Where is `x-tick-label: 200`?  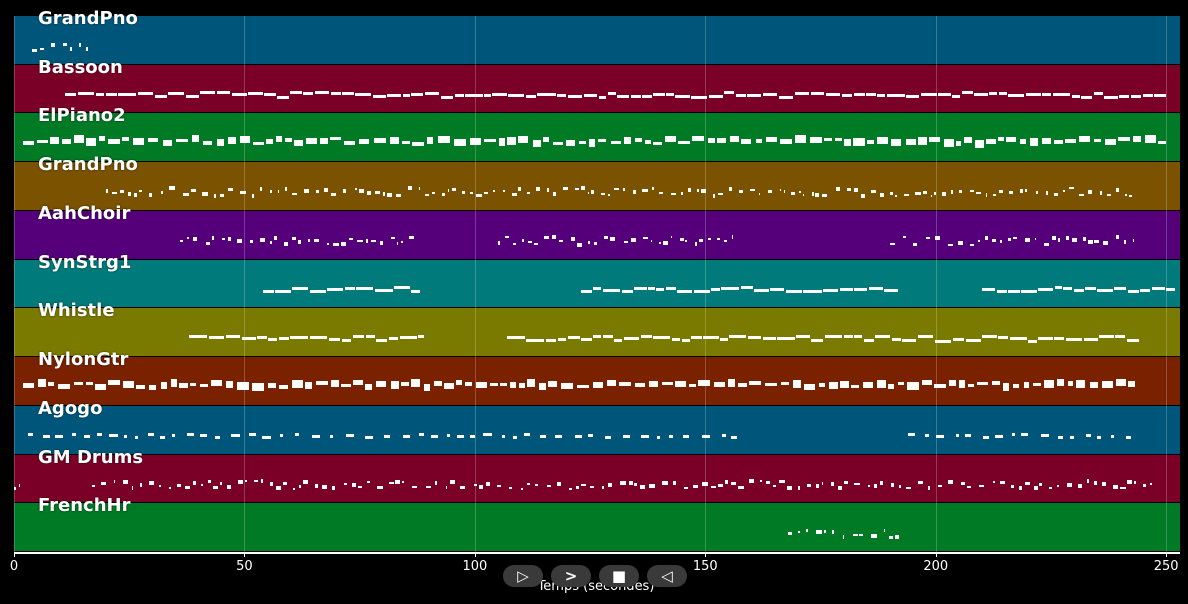 x-tick-label: 200 is located at coordinates (936, 566).